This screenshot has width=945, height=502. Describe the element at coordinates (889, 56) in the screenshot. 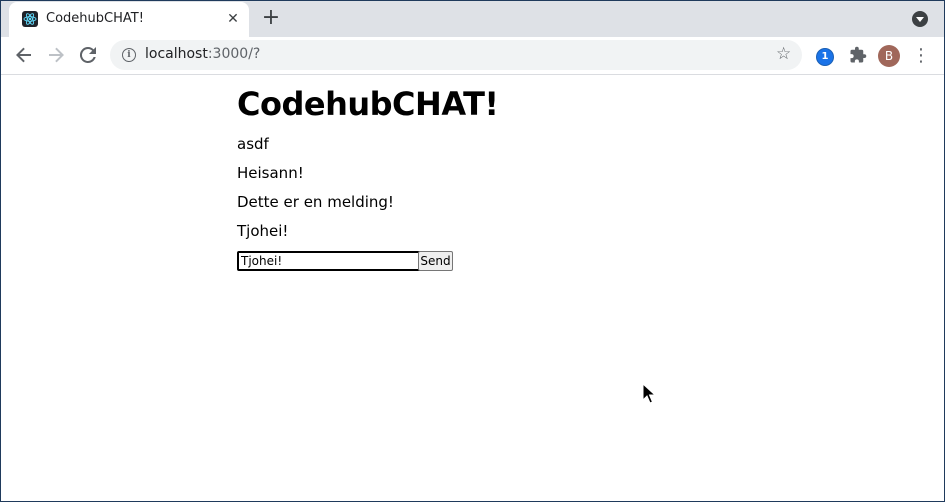

I see `avatar: B` at that location.